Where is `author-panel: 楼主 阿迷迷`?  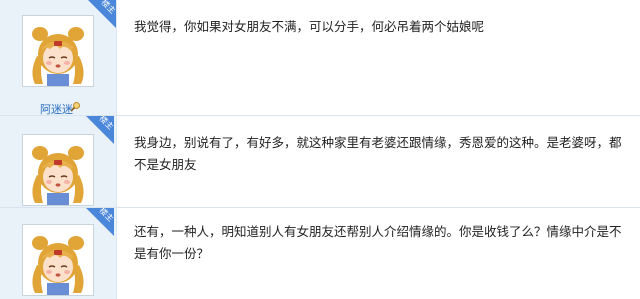
author-panel: 楼主 阿迷迷 is located at coordinates (58, 57).